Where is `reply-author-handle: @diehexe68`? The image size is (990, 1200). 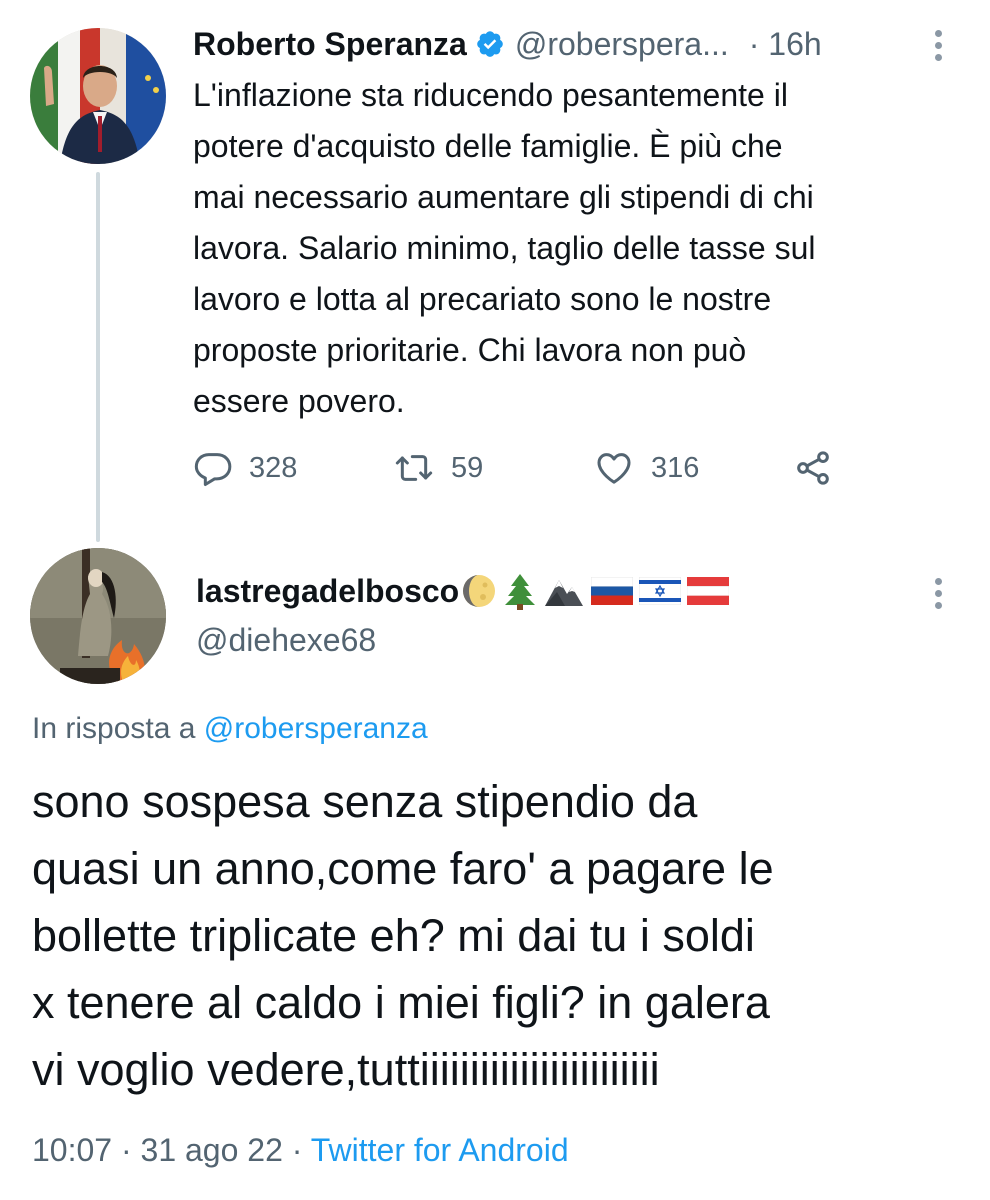 reply-author-handle: @diehexe68 is located at coordinates (286, 640).